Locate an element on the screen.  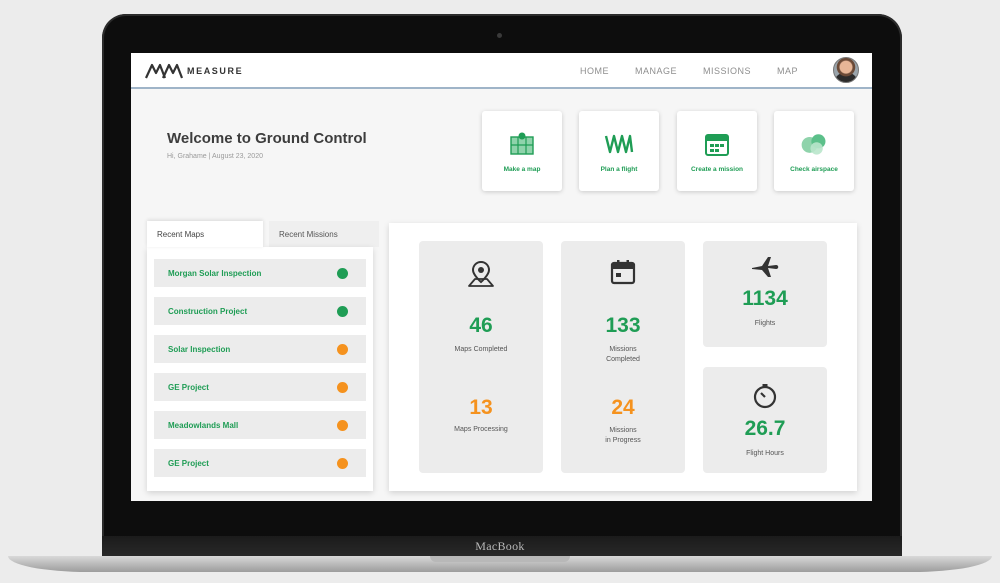
map-name: Solar Inspection is located at coordinates (199, 349).